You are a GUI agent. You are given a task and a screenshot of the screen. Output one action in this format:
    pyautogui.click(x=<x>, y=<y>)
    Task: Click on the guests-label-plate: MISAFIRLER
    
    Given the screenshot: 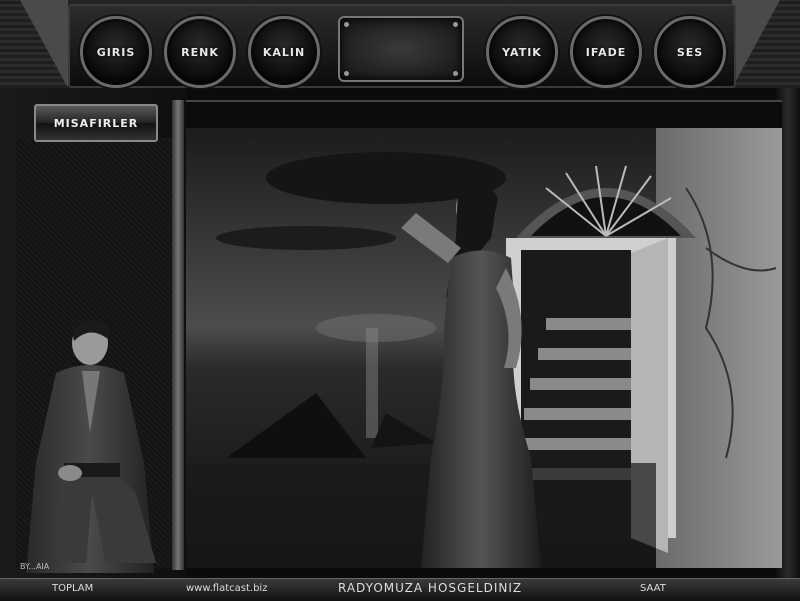 What is the action you would take?
    pyautogui.click(x=96, y=123)
    